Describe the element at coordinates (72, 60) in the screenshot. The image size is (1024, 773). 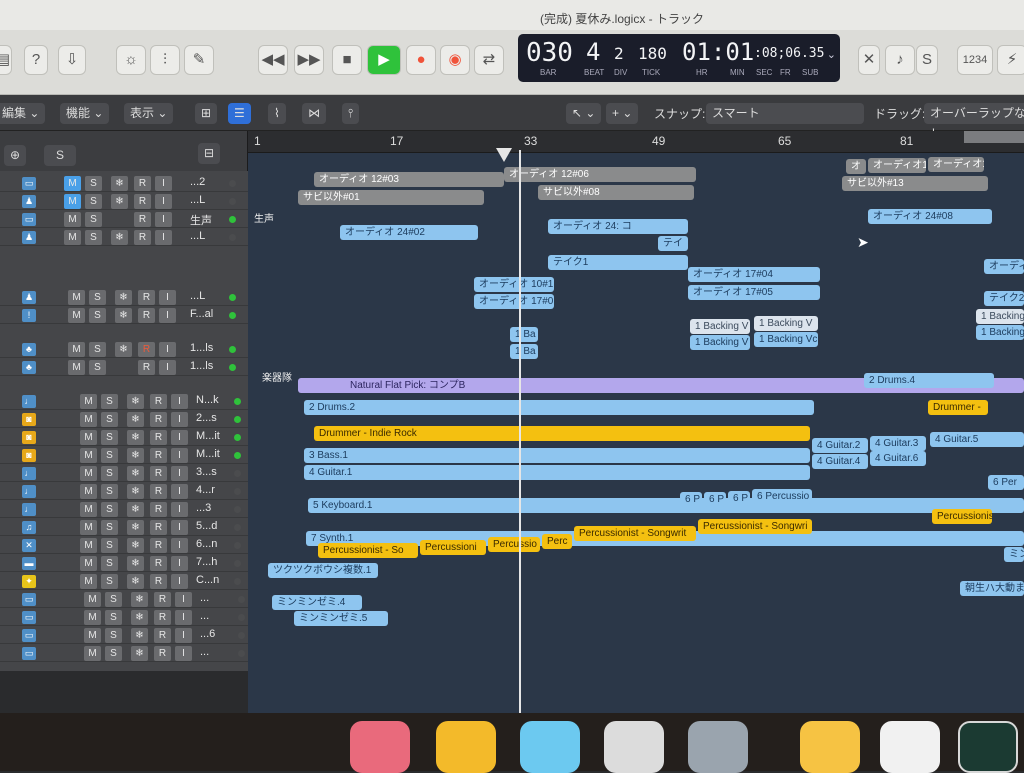
I see `inbox-icon: ⇩` at that location.